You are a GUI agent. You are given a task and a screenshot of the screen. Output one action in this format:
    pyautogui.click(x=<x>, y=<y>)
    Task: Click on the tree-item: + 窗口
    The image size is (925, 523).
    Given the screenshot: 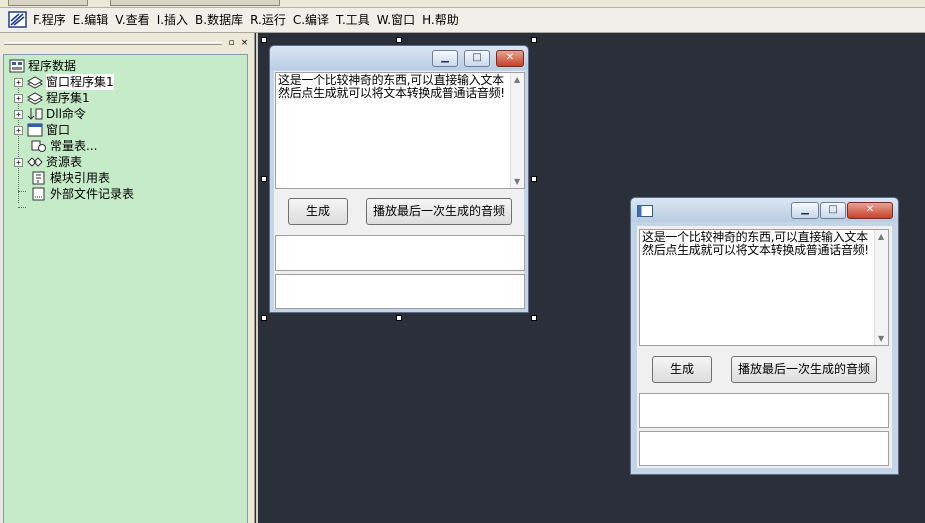 What is the action you would take?
    pyautogui.click(x=42, y=130)
    